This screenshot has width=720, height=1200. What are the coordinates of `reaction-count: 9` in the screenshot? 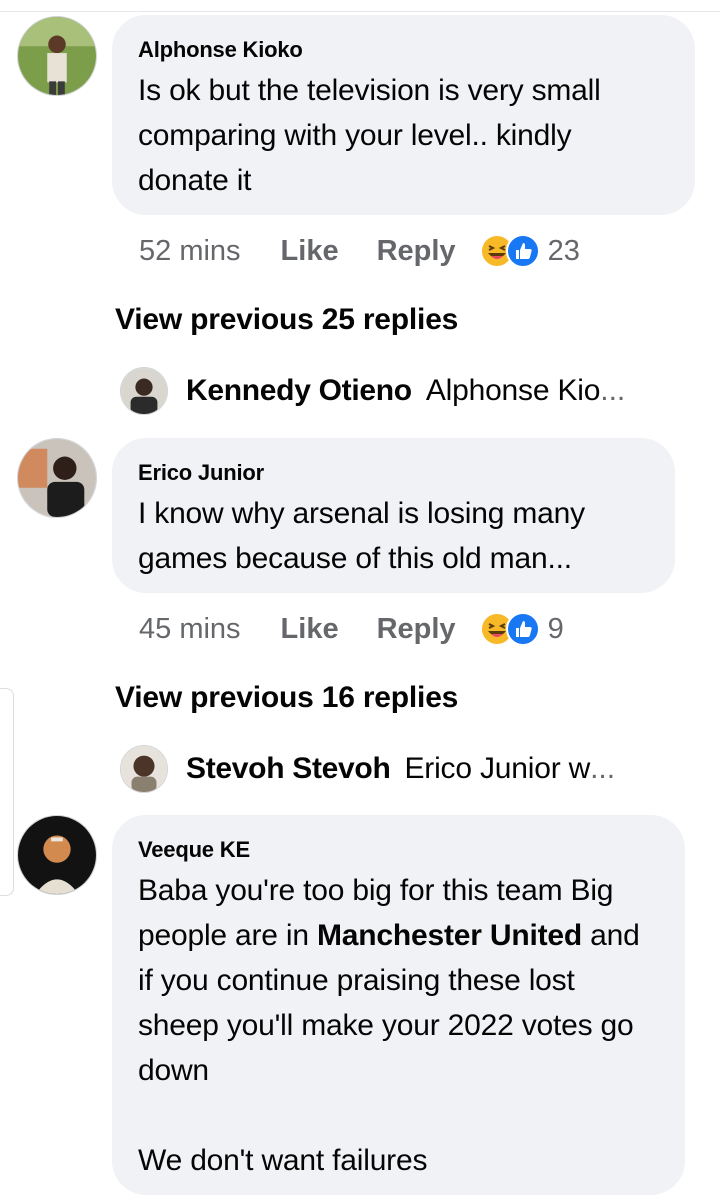 It's located at (555, 628).